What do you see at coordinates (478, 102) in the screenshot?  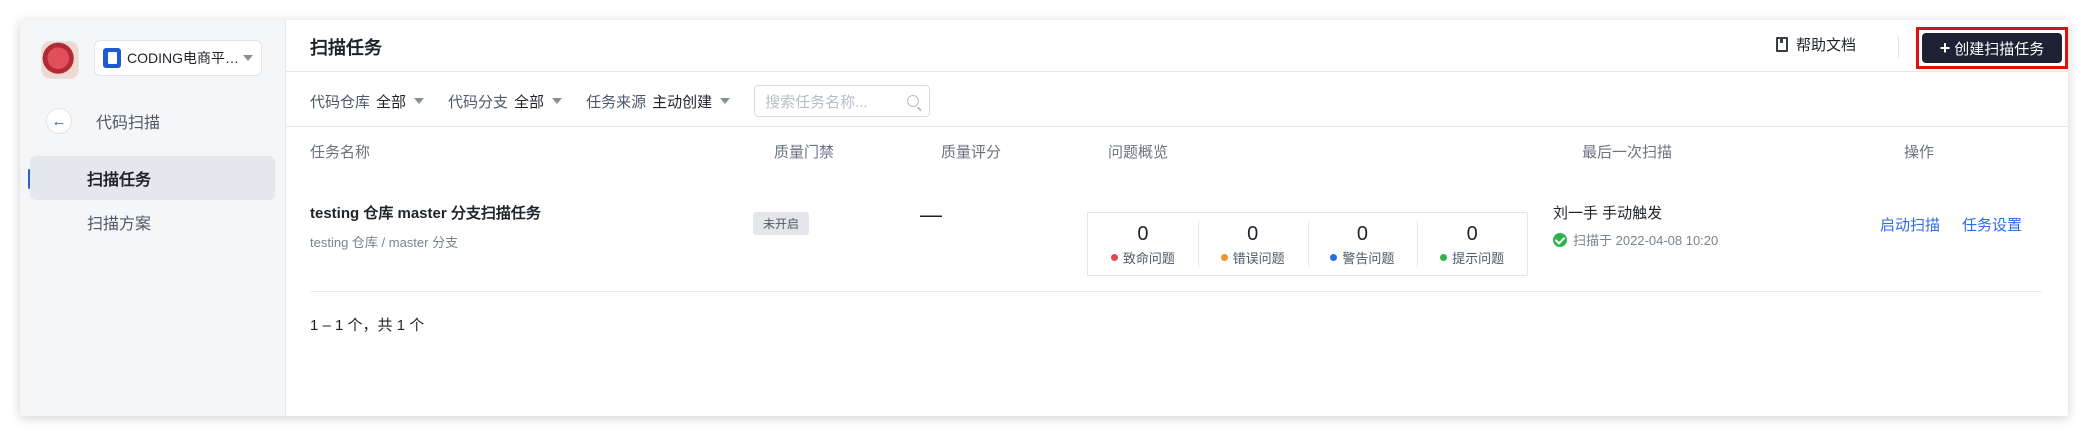 I see `filter-branch-label: 代码分支` at bounding box center [478, 102].